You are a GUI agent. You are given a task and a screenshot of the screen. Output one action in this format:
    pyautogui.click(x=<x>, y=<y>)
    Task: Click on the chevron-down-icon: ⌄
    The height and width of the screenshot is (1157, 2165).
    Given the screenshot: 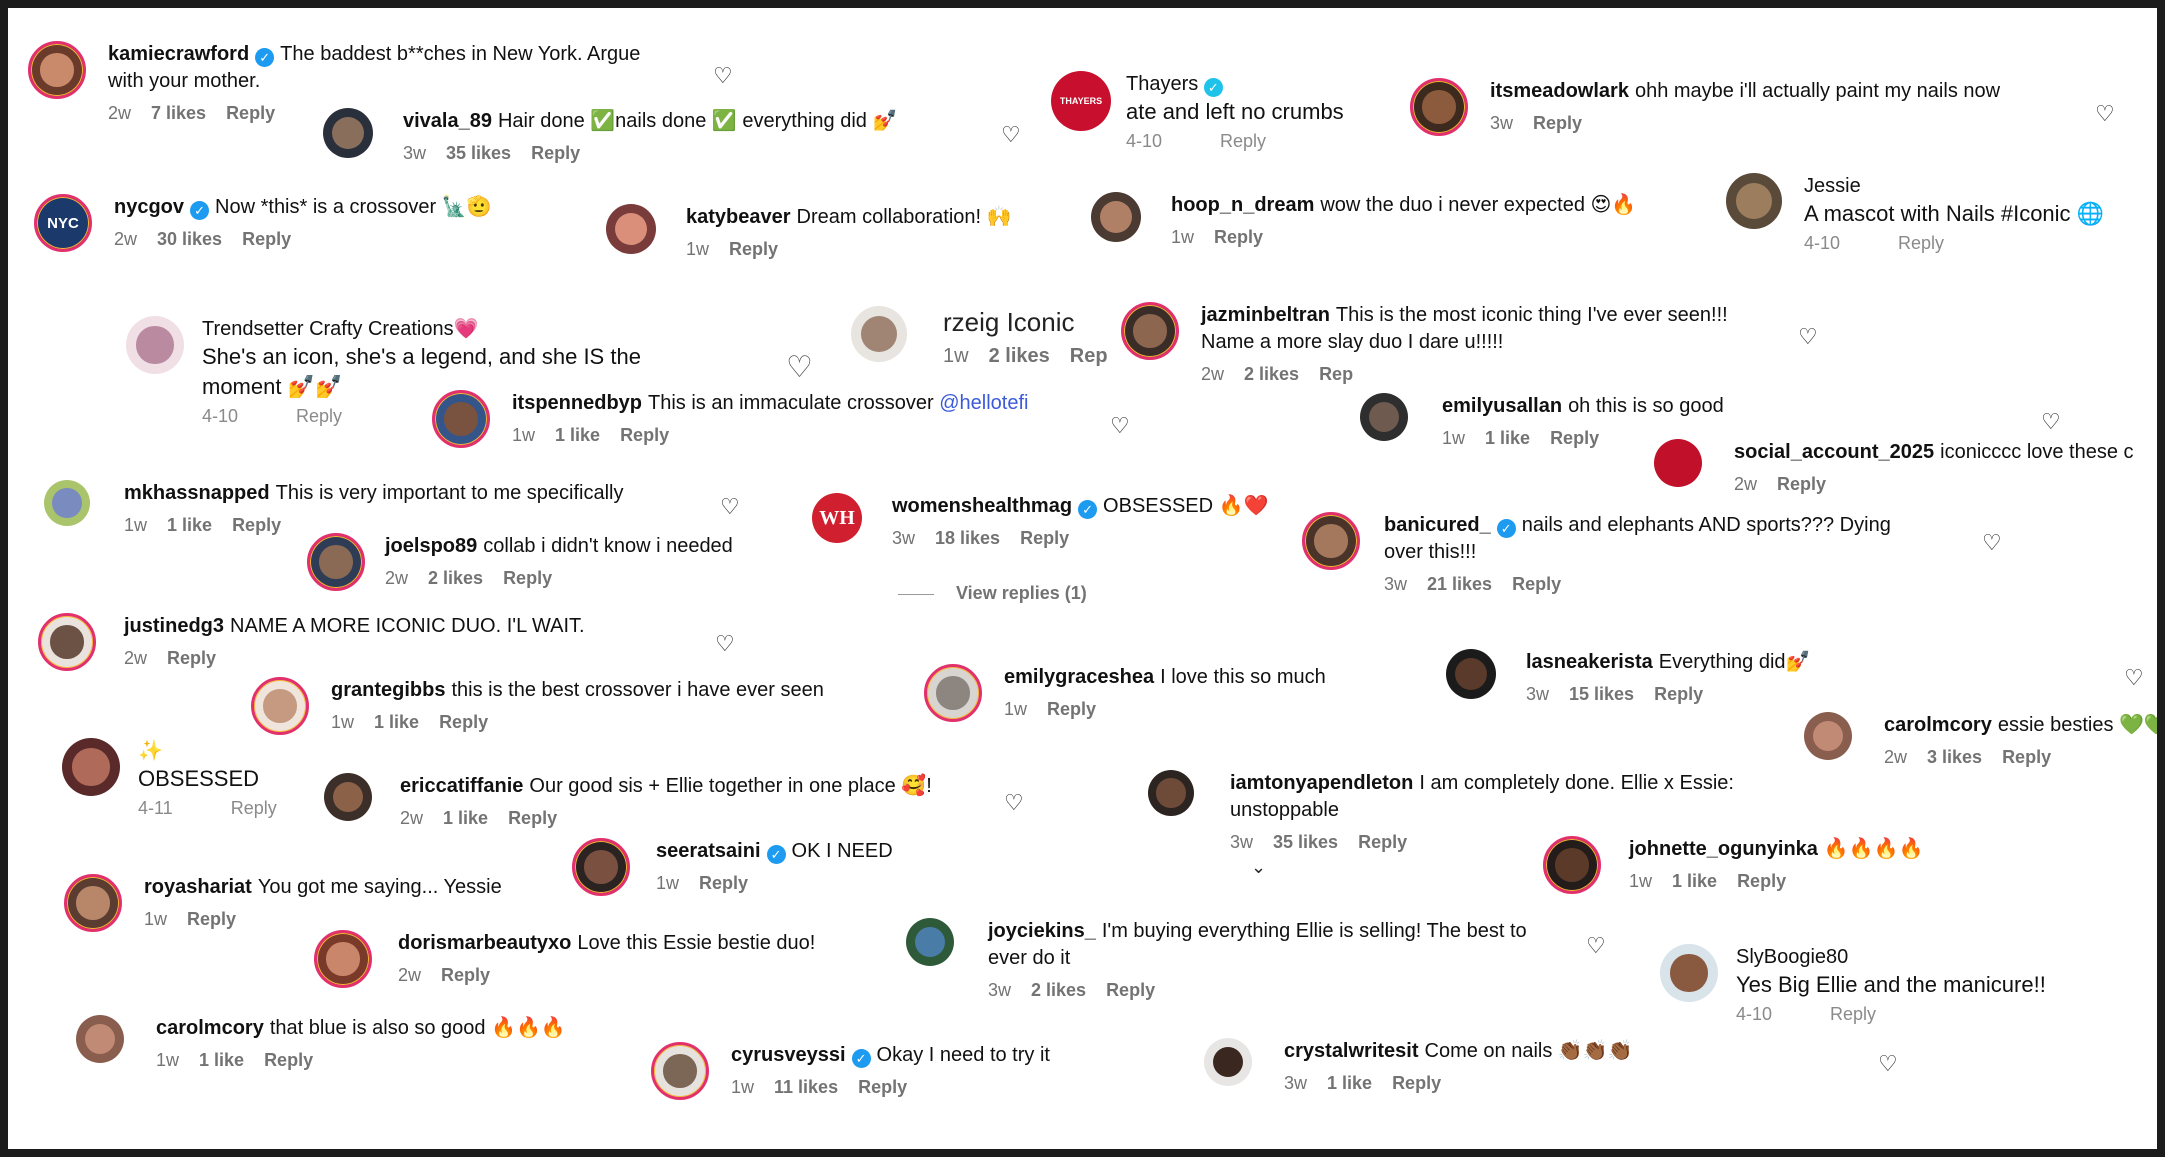 What is the action you would take?
    pyautogui.click(x=1258, y=867)
    